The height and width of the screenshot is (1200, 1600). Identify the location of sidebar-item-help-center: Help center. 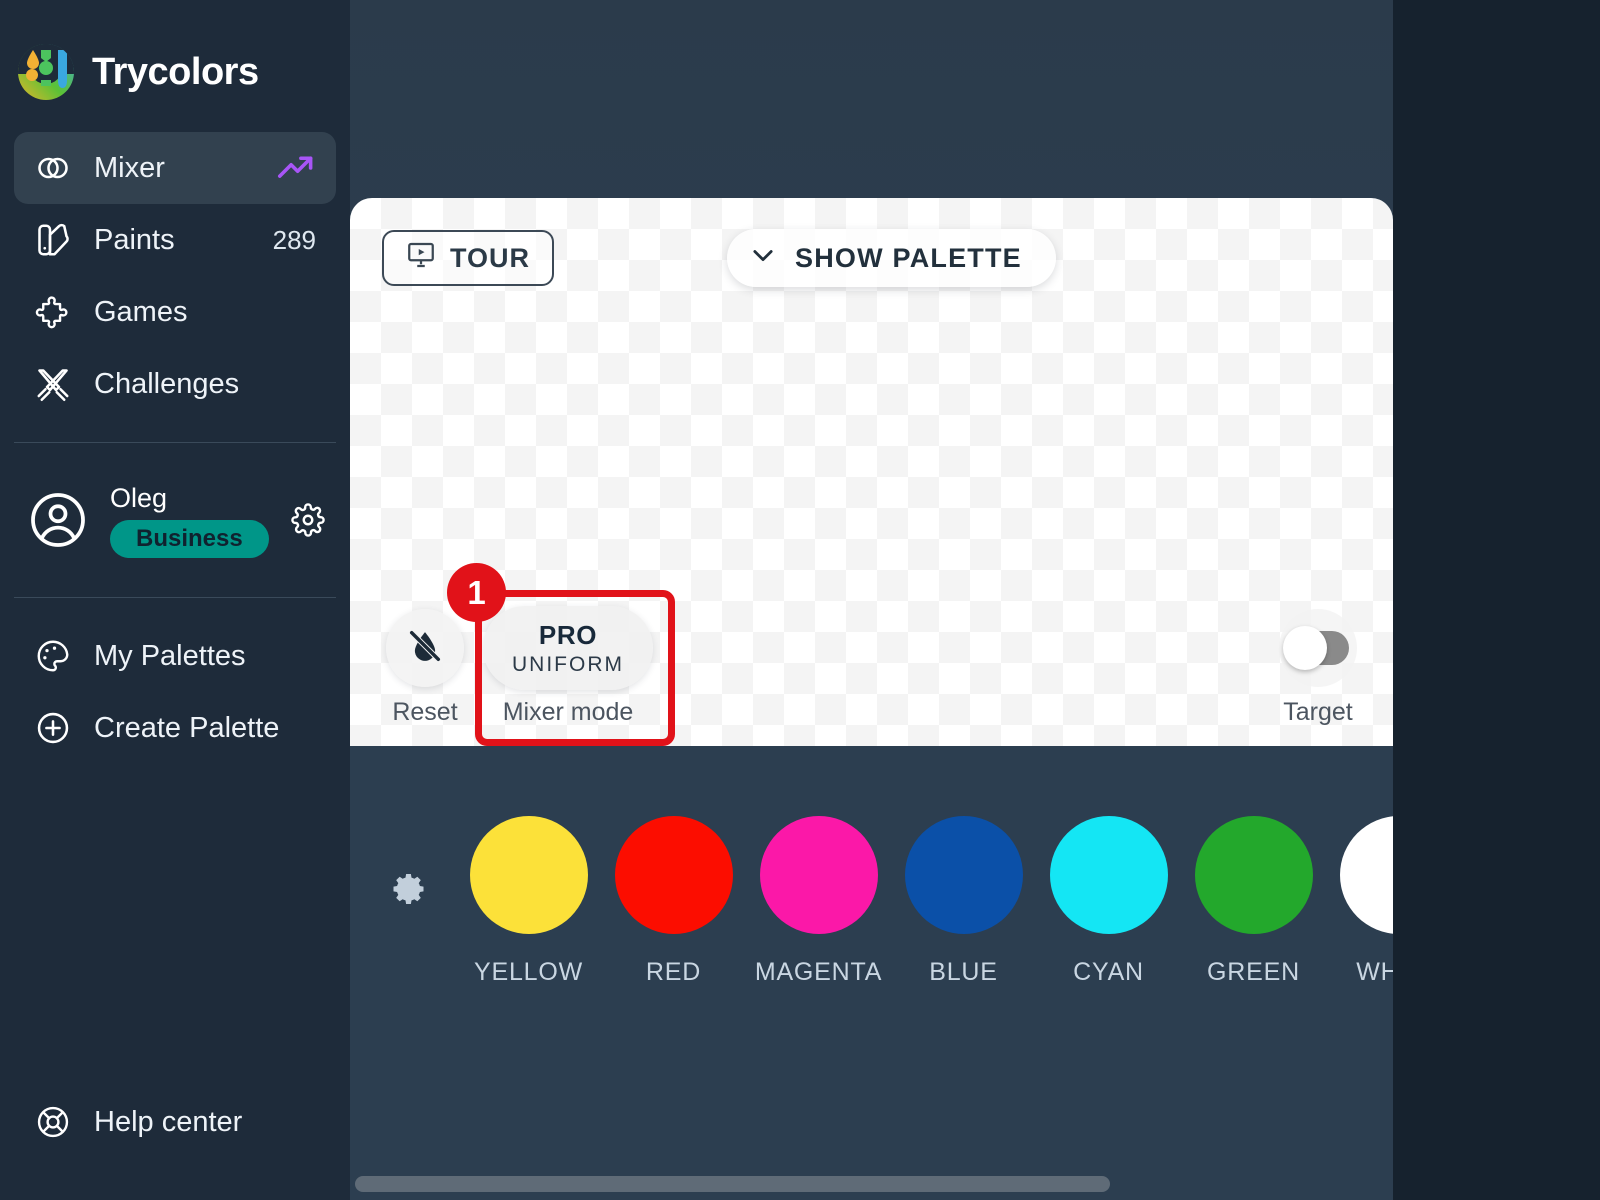
(175, 1122).